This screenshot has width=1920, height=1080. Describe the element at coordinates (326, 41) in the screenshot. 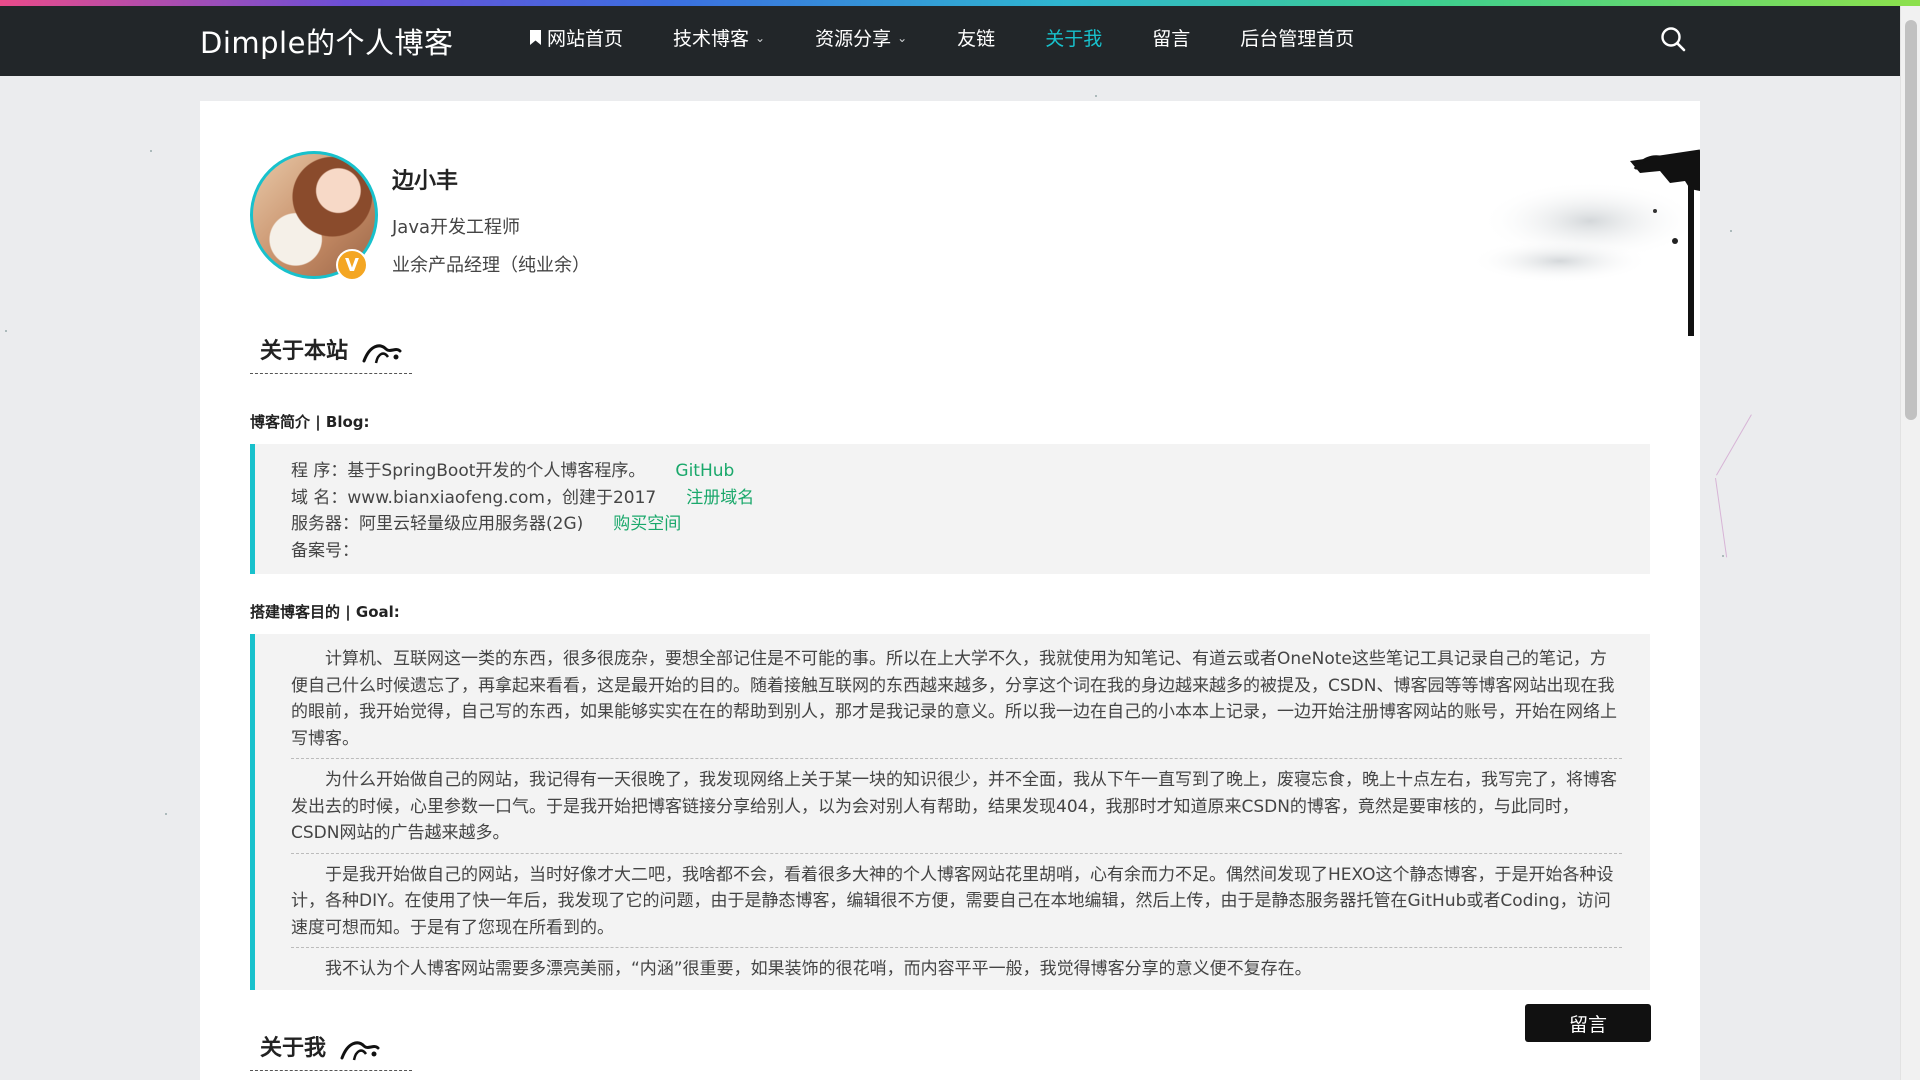

I see `site-brand: Dimple的个人博客` at that location.